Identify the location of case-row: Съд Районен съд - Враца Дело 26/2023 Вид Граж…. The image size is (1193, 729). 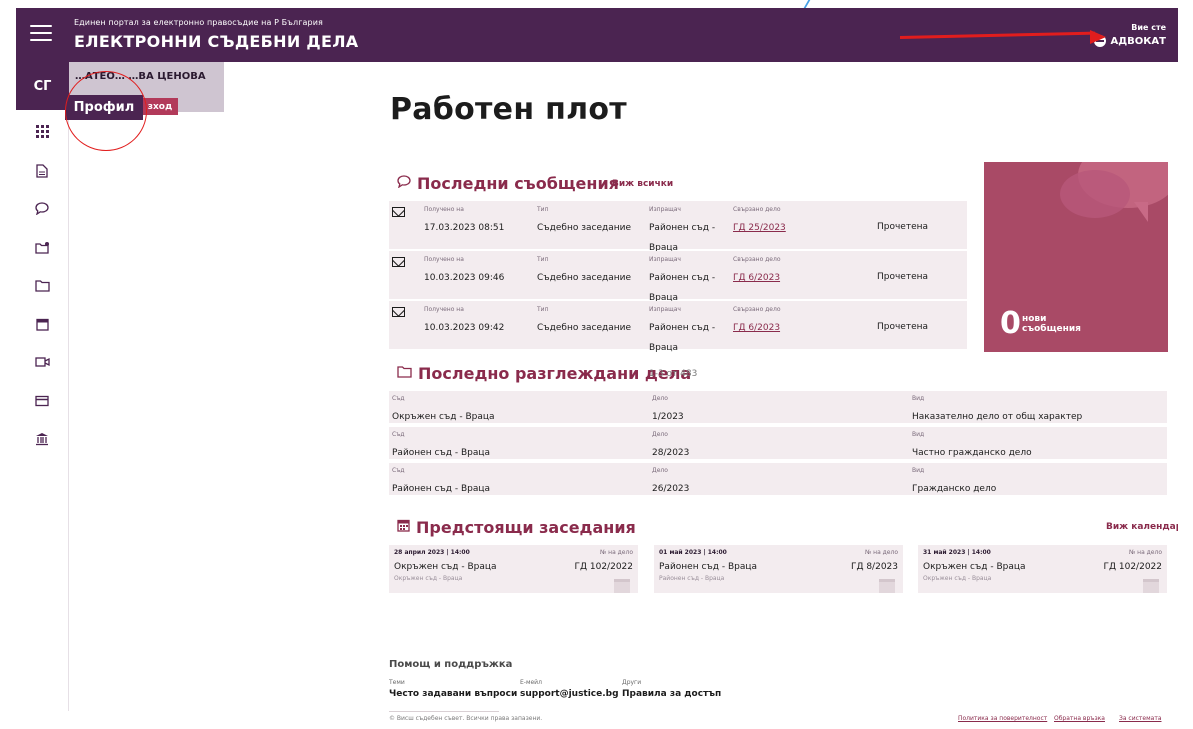
(778, 479).